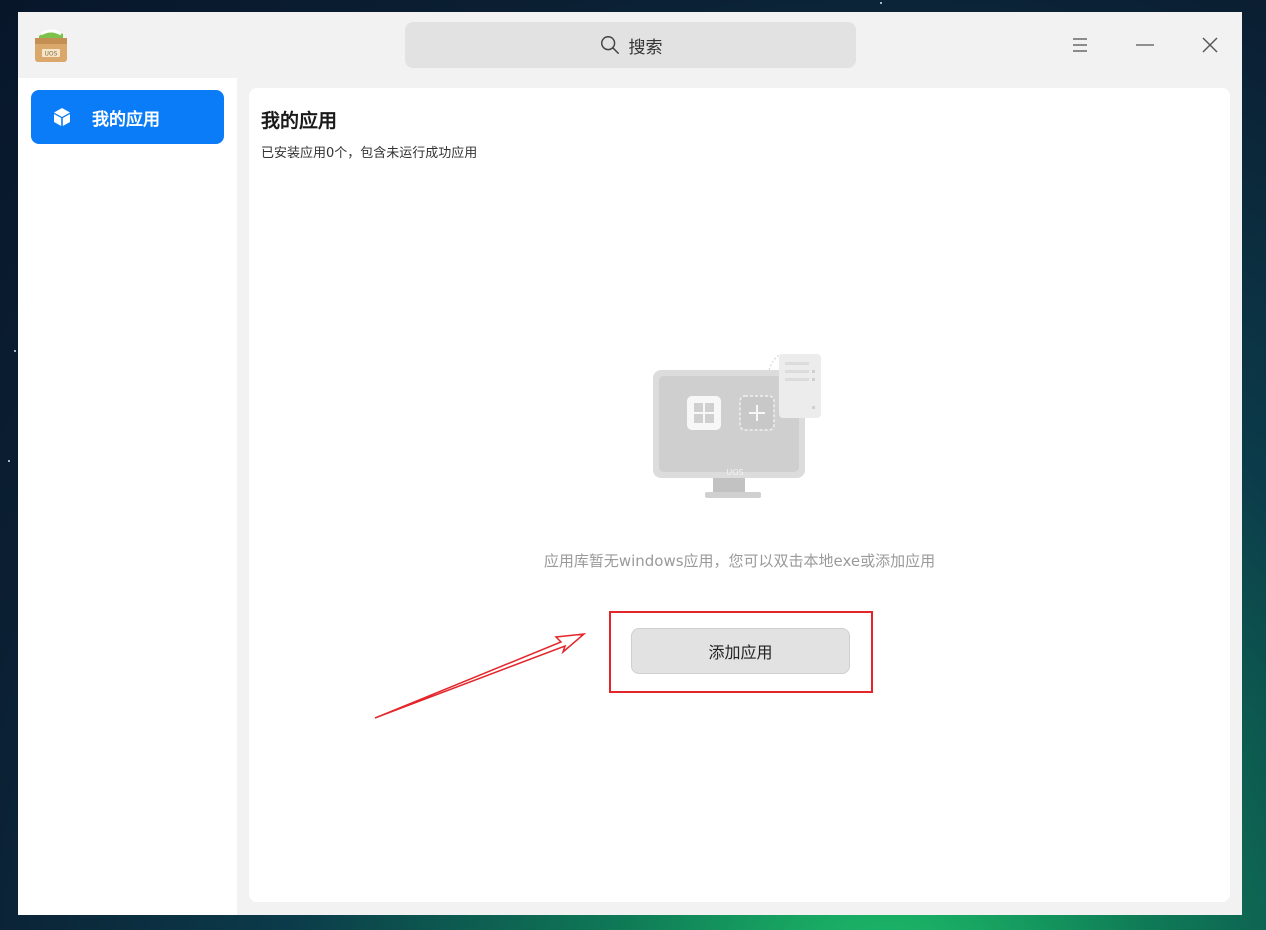  I want to click on page-title: 我的应用, so click(299, 121).